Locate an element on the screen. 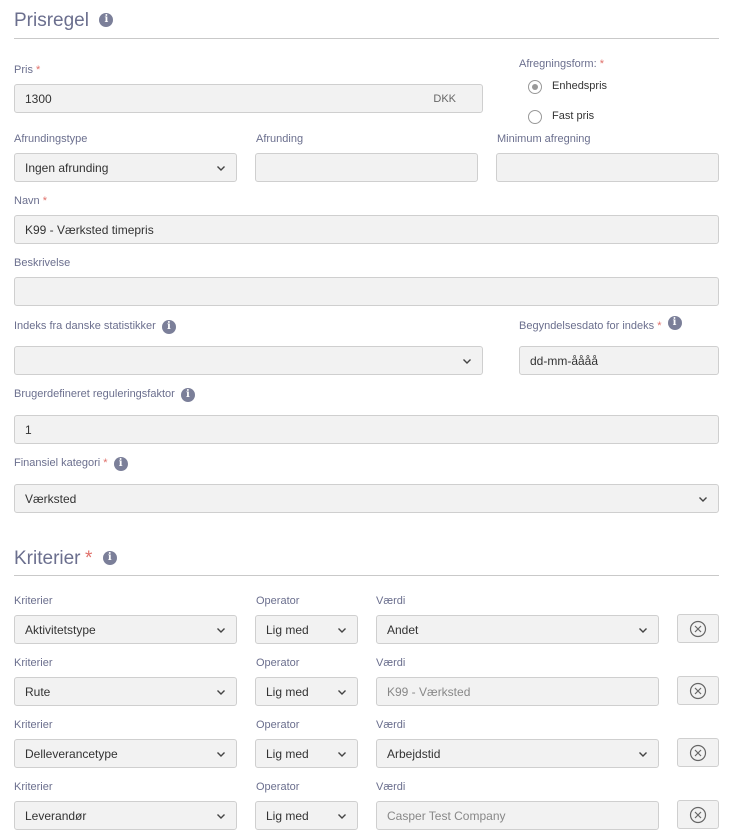 This screenshot has height=837, width=736. begyndelsesdato-placeholder: dd-mm-åååå is located at coordinates (564, 360).